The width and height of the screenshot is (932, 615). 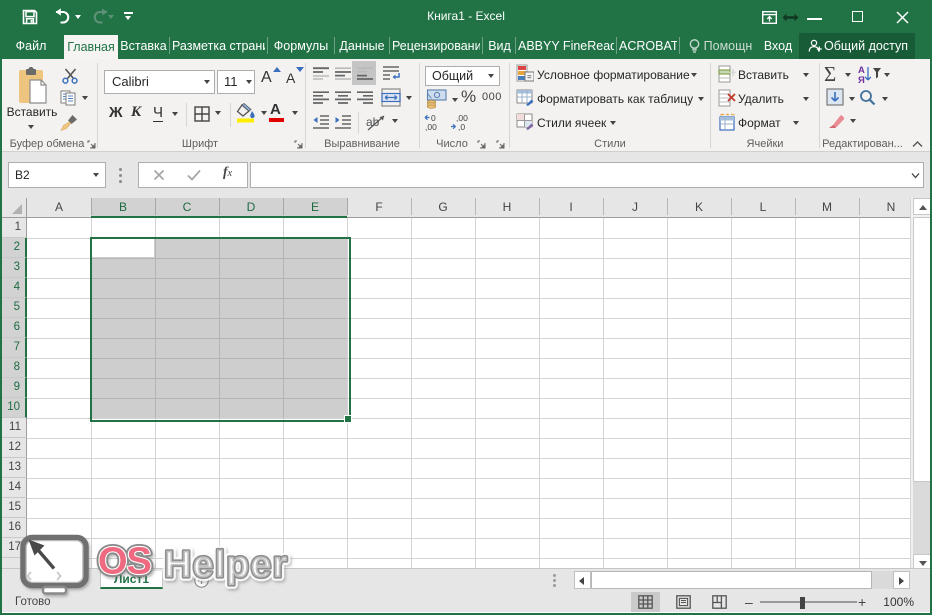 What do you see at coordinates (431, 127) in the screenshot?
I see `svg-text: ,00` at bounding box center [431, 127].